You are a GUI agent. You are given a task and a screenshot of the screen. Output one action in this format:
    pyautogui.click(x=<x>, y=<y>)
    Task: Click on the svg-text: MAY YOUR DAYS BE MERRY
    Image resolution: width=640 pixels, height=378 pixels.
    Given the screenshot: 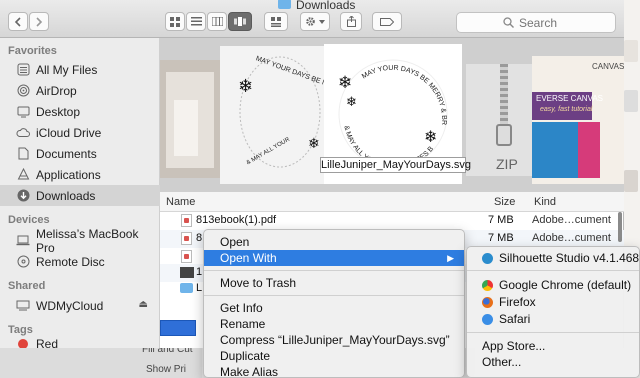 What is the action you would take?
    pyautogui.click(x=291, y=74)
    